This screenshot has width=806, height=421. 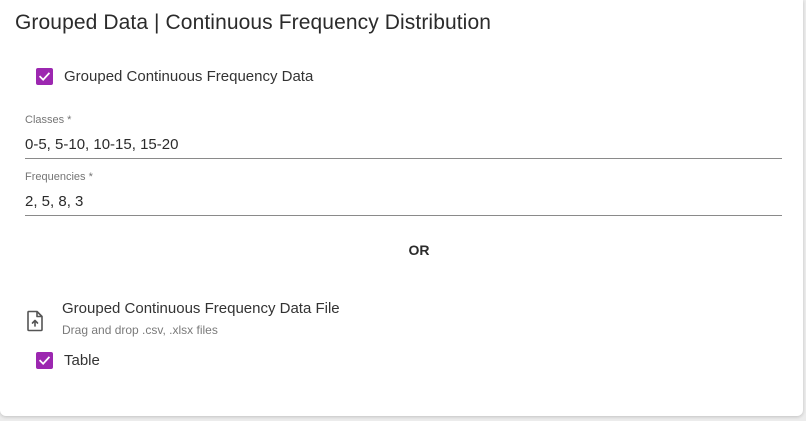 What do you see at coordinates (403, 144) in the screenshot?
I see `classes-input` at bounding box center [403, 144].